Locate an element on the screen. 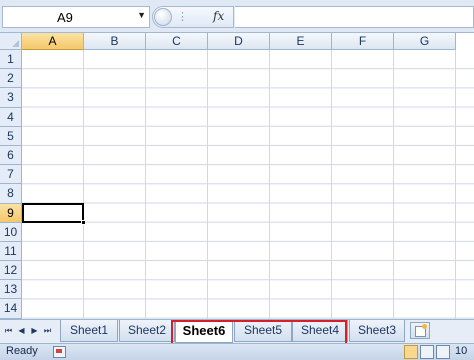 This screenshot has height=360, width=474. row-header-1: 1 is located at coordinates (11, 60).